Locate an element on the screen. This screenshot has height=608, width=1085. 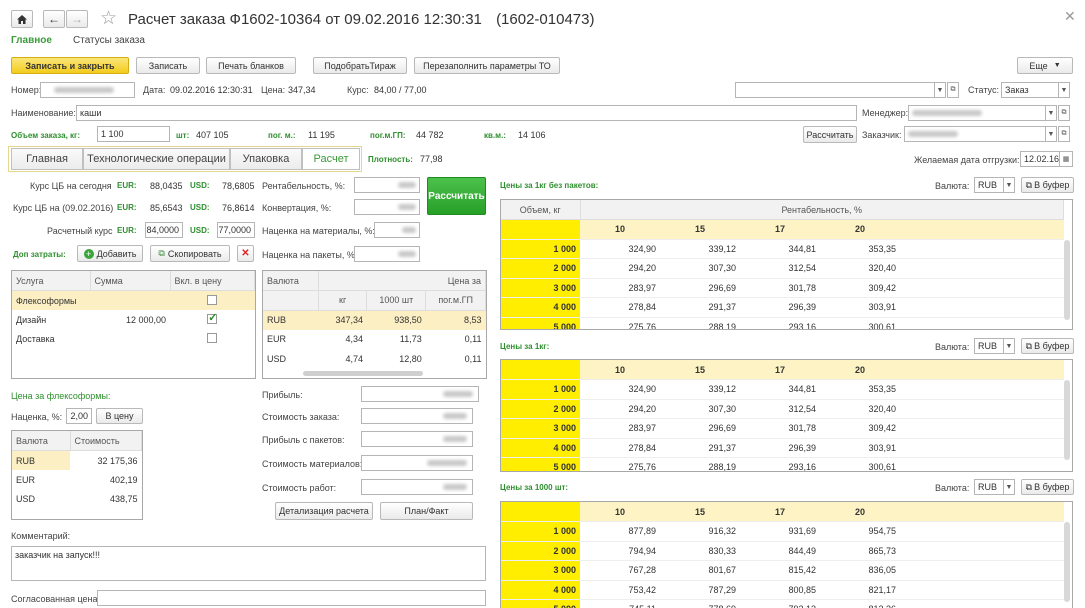
calc-button: Рассчитать is located at coordinates (830, 134).